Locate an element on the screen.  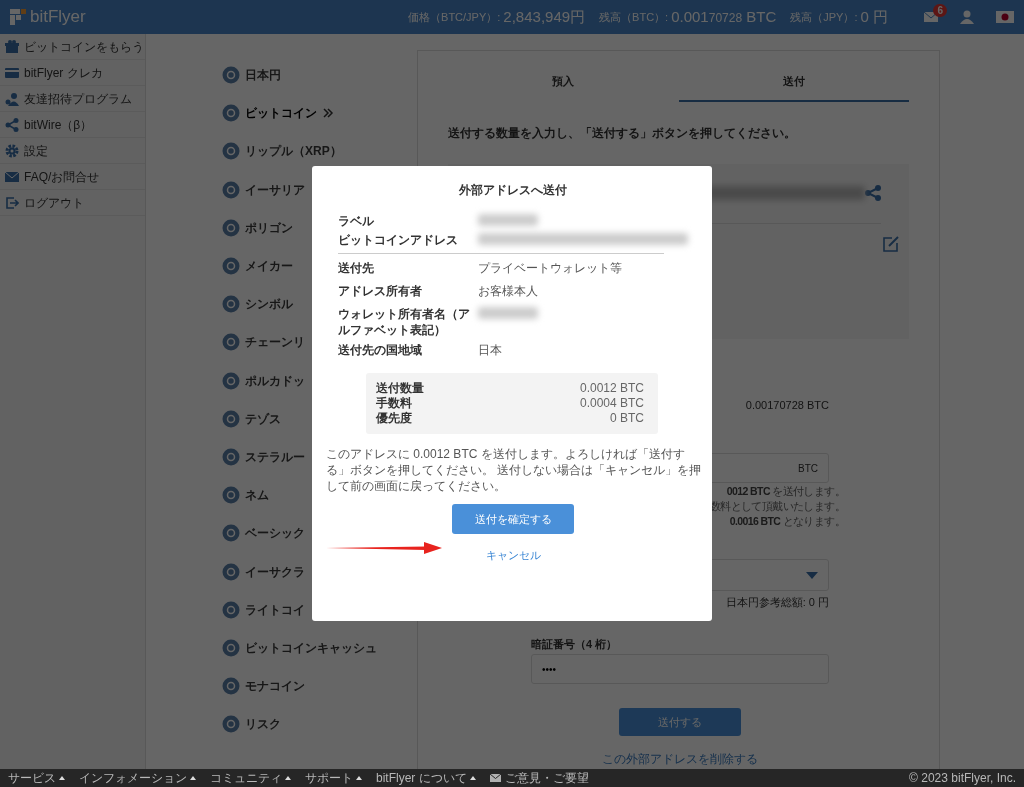
cancel-link: キャンセル is located at coordinates (513, 555).